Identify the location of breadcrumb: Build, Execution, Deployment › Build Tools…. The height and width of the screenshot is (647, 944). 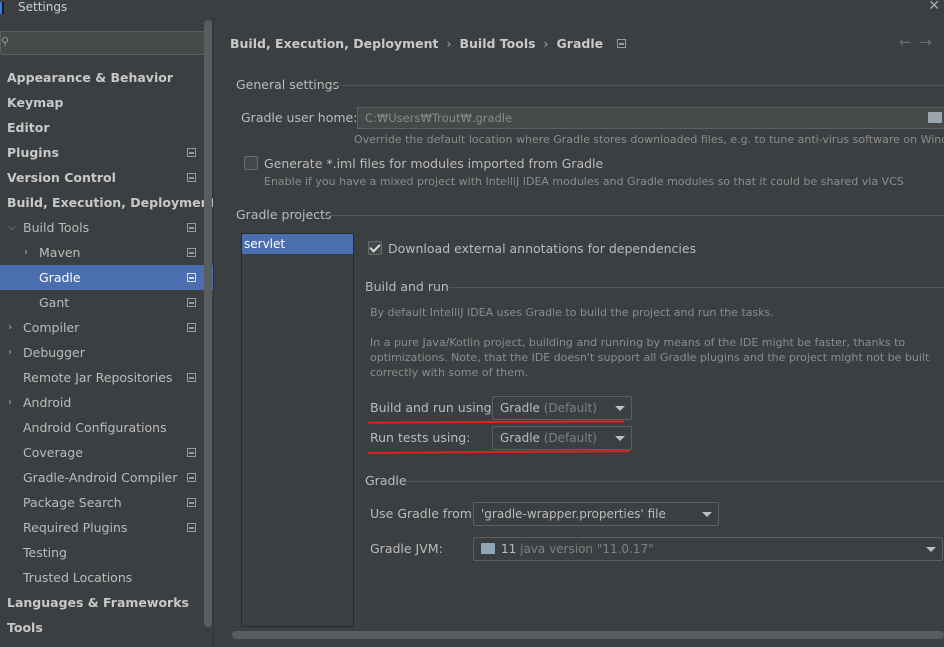
(428, 43).